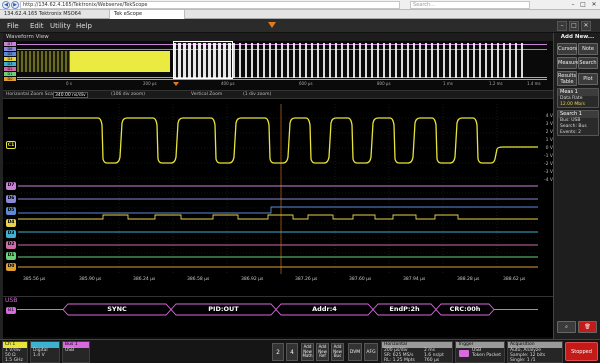  What do you see at coordinates (548, 164) in the screenshot?
I see `y-label: -2 V` at bounding box center [548, 164].